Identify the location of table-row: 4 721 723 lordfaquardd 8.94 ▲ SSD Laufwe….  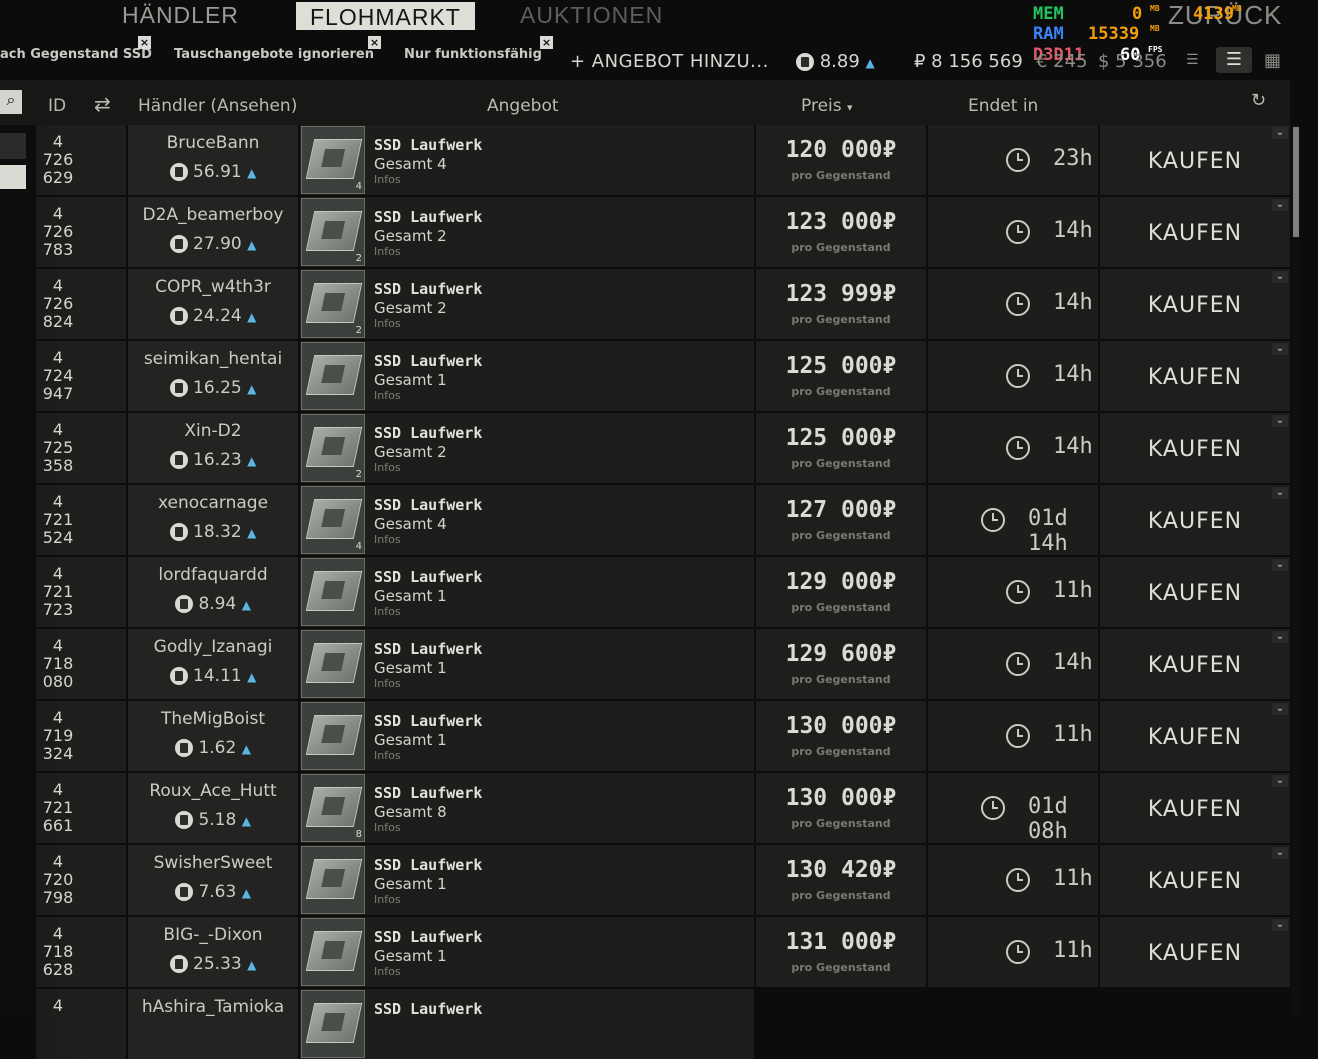
(663, 592).